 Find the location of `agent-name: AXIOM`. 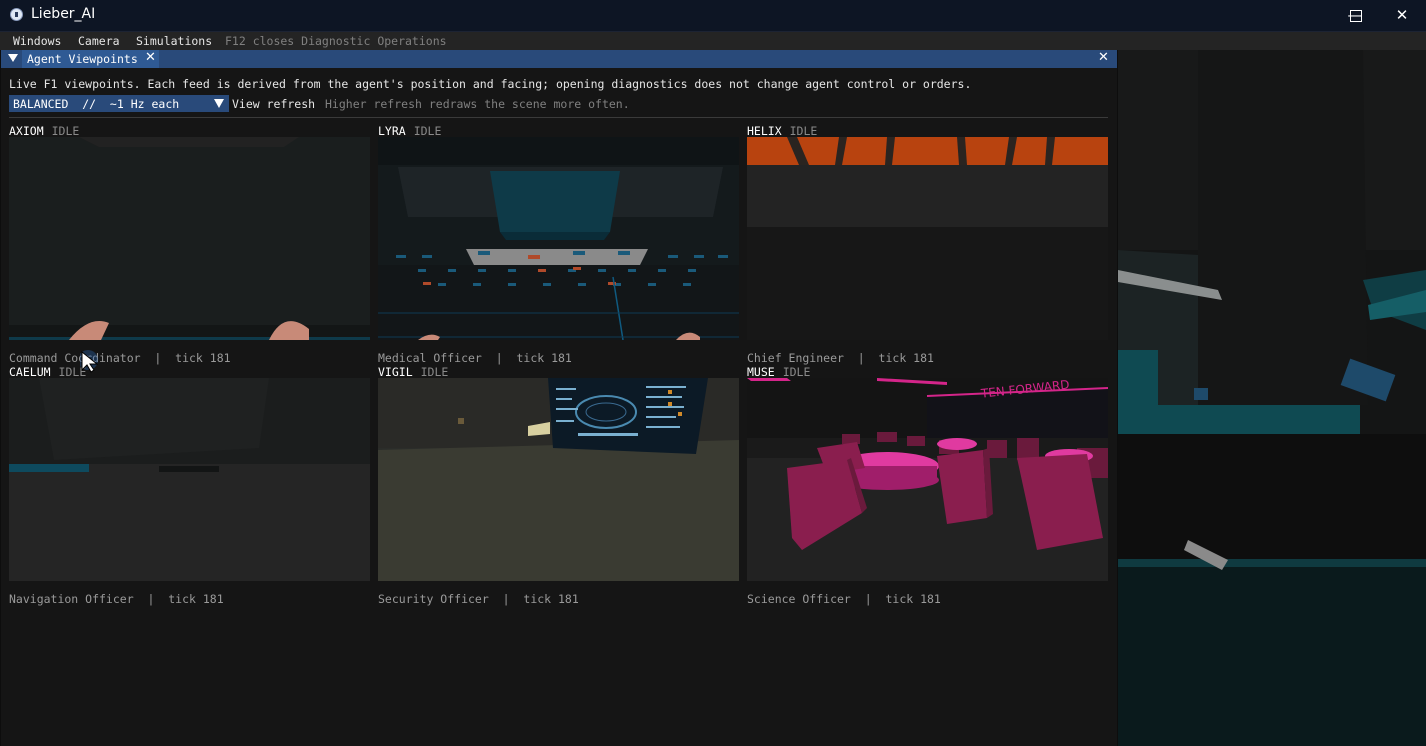

agent-name: AXIOM is located at coordinates (26, 131).